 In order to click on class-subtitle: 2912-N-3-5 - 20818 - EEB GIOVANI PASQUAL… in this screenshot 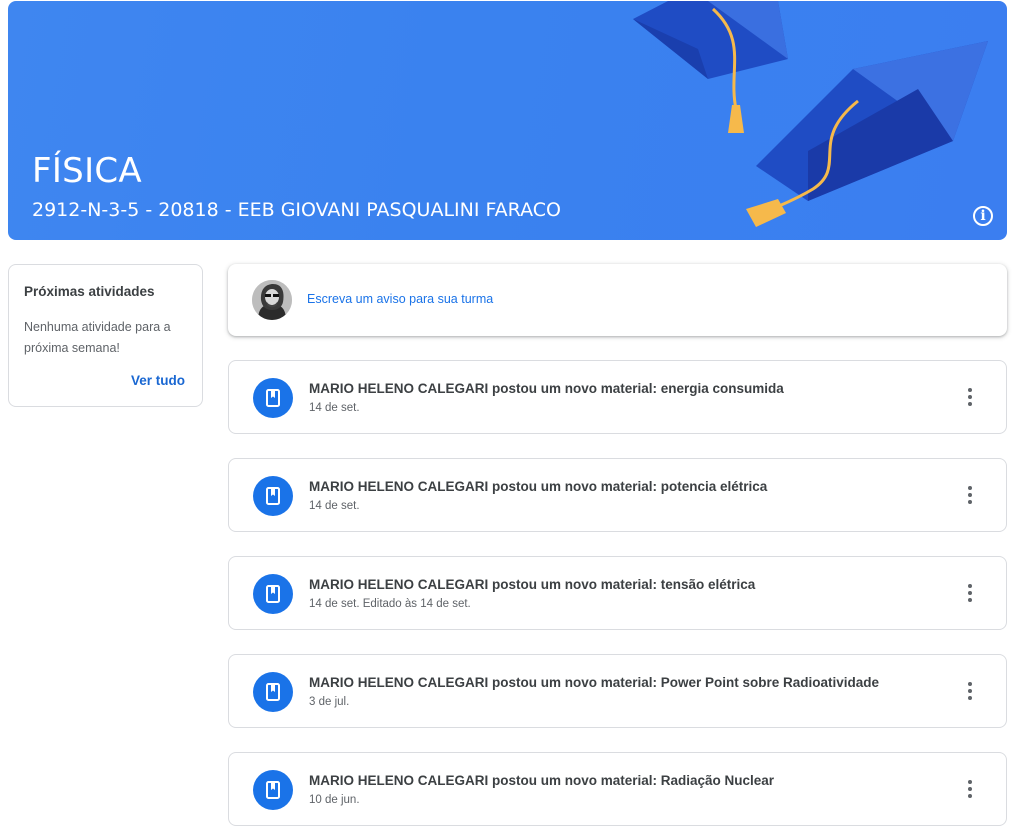, I will do `click(296, 210)`.